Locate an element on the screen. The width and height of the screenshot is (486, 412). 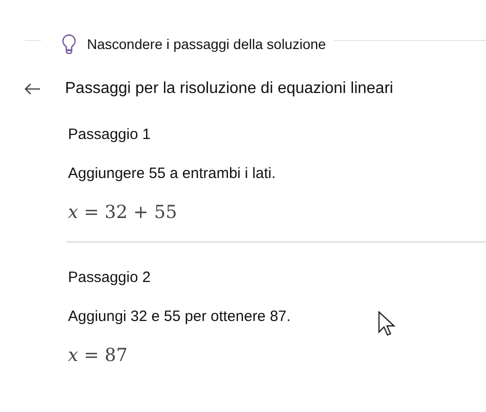
hide-steps-button: Nascondere i passaggi della soluzione is located at coordinates (187, 44).